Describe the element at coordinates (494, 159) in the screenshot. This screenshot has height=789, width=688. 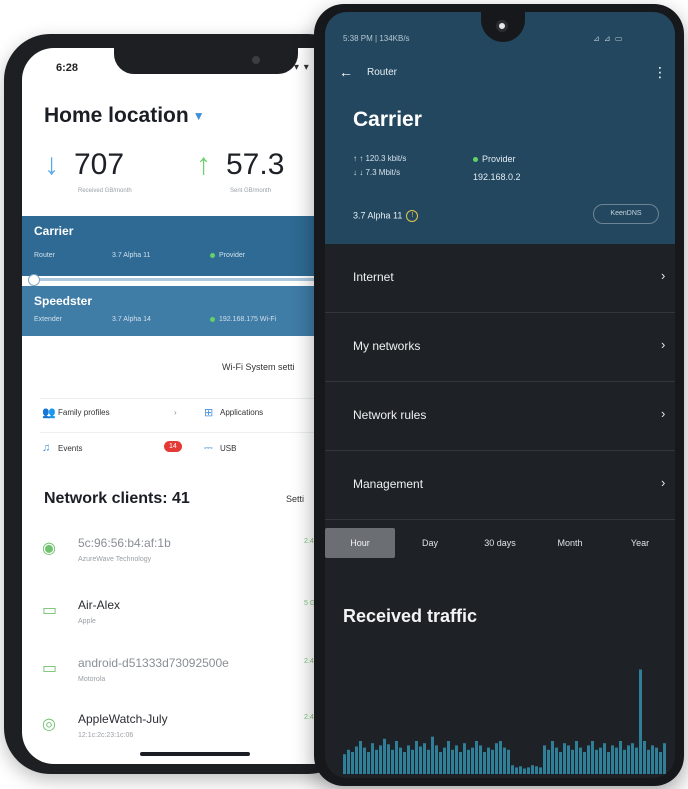
I see `provider-status: Provider` at that location.